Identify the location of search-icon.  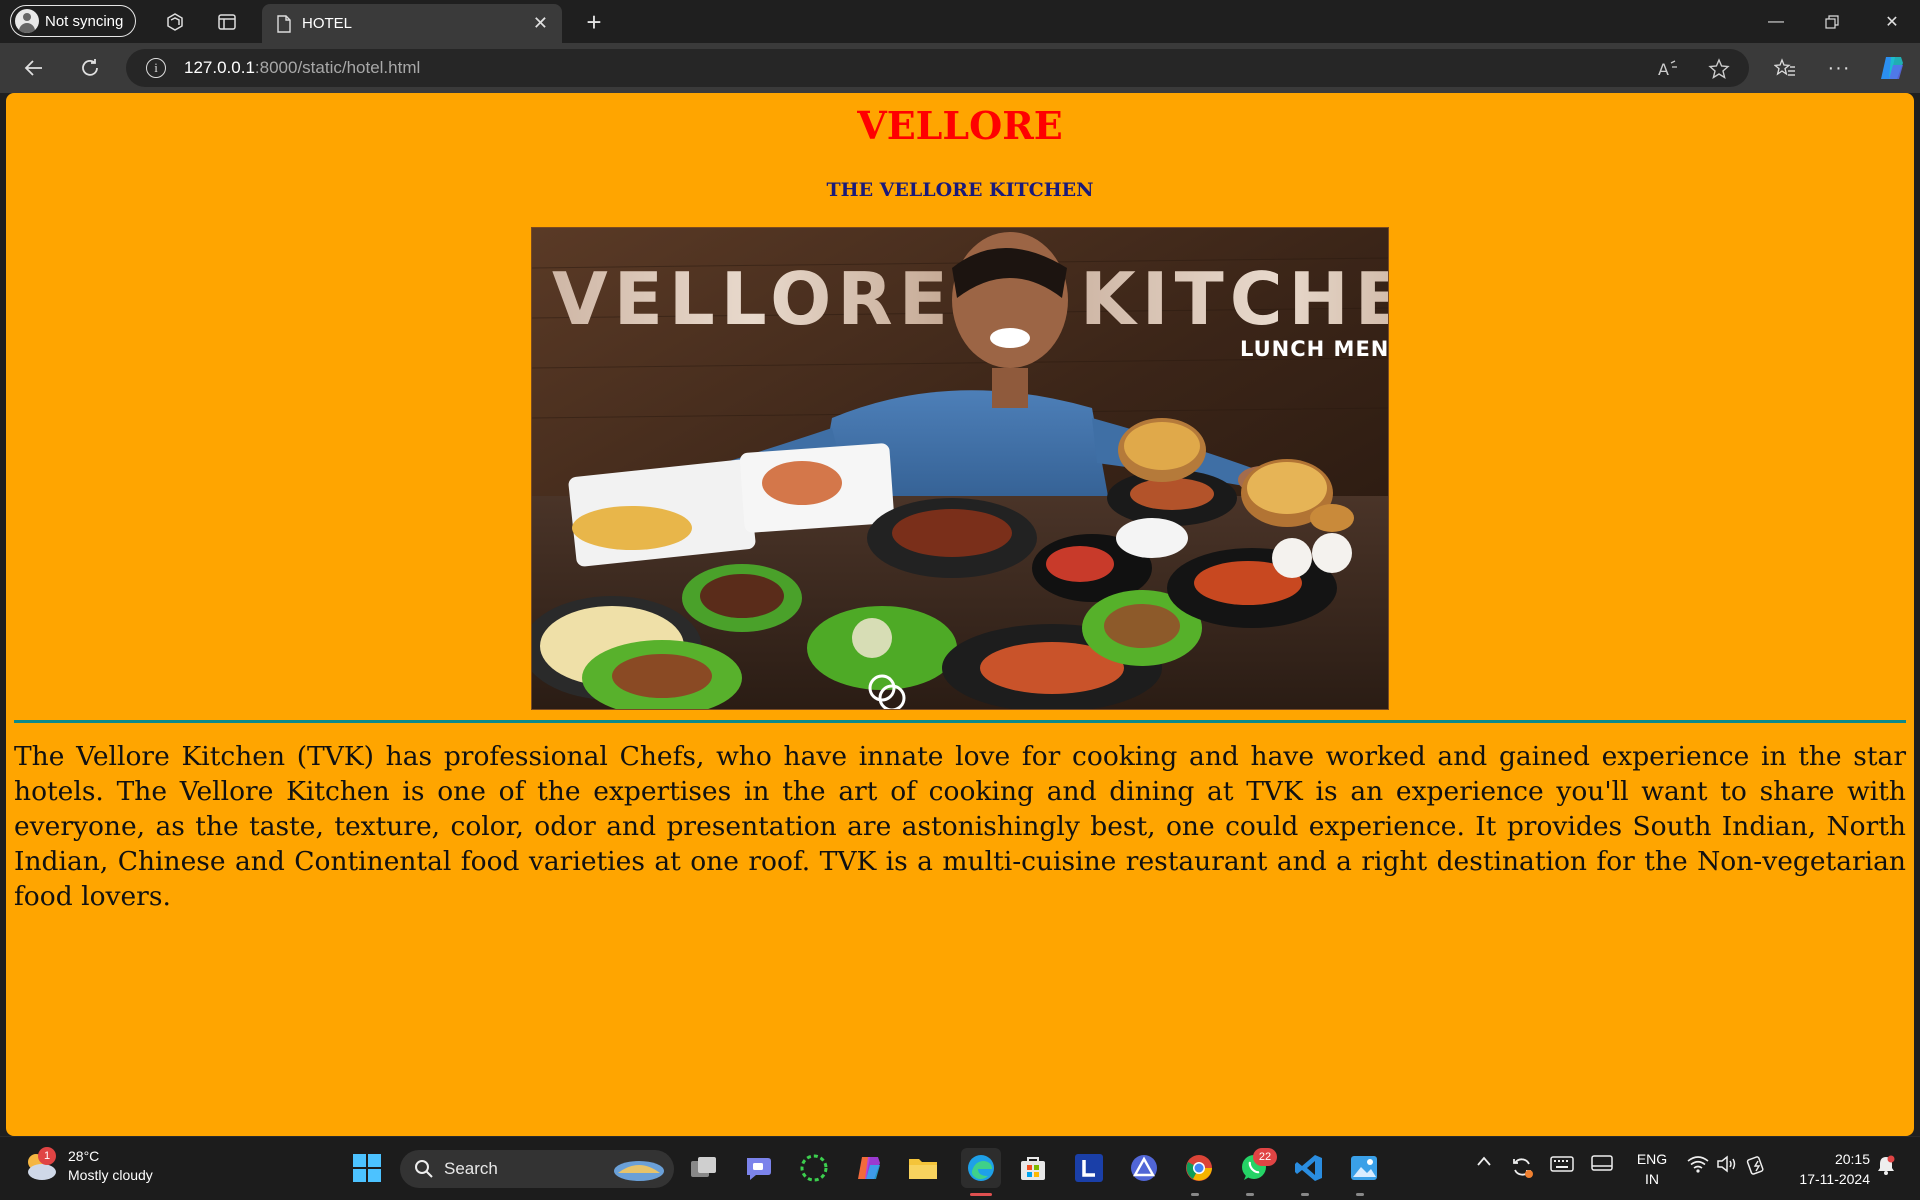
(424, 1169).